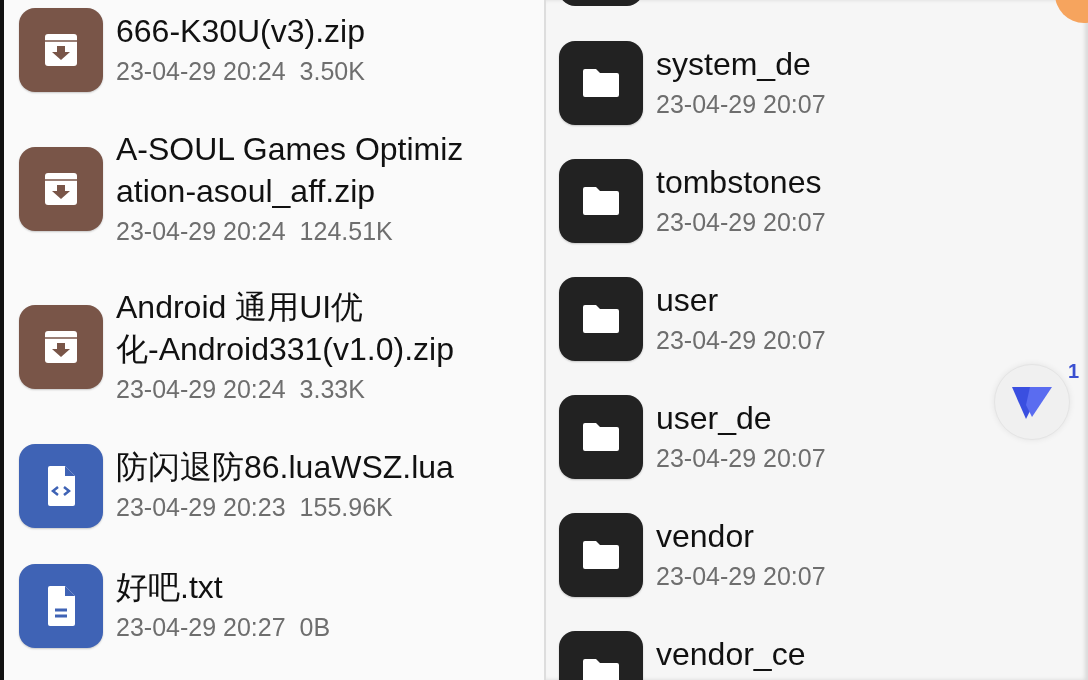 The width and height of the screenshot is (1088, 680). Describe the element at coordinates (714, 418) in the screenshot. I see `folder-name: user_de` at that location.